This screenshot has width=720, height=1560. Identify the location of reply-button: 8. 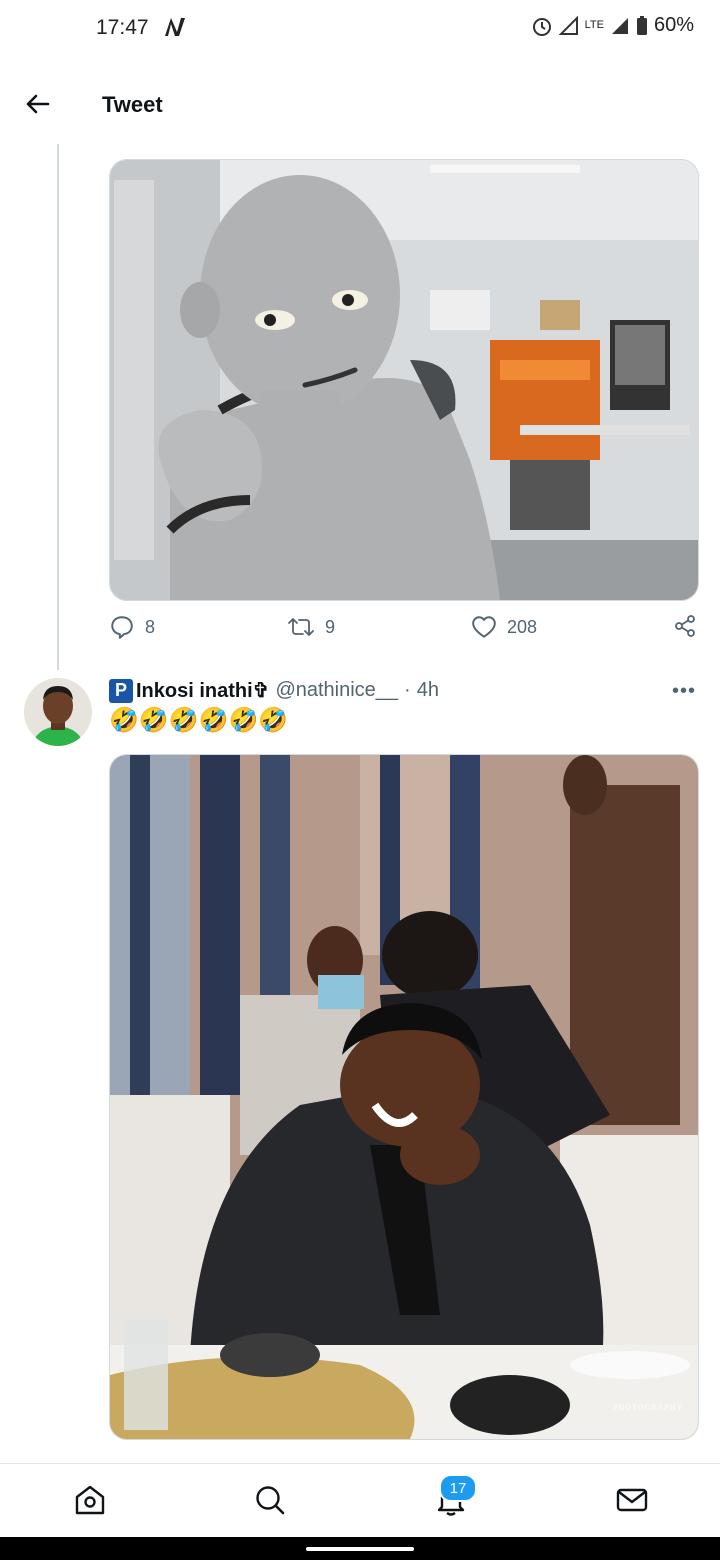
(132, 627).